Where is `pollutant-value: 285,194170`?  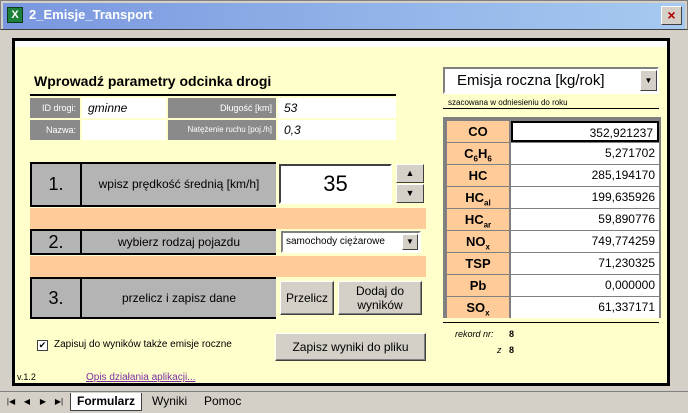
pollutant-value: 285,194170 is located at coordinates (585, 175).